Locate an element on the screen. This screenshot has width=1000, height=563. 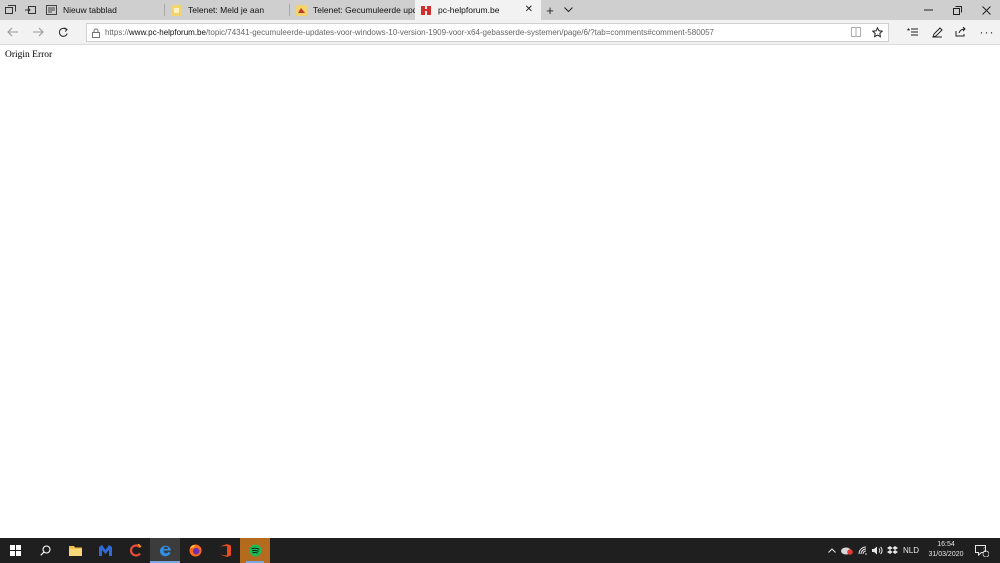
new-tab-button: + is located at coordinates (550, 10).